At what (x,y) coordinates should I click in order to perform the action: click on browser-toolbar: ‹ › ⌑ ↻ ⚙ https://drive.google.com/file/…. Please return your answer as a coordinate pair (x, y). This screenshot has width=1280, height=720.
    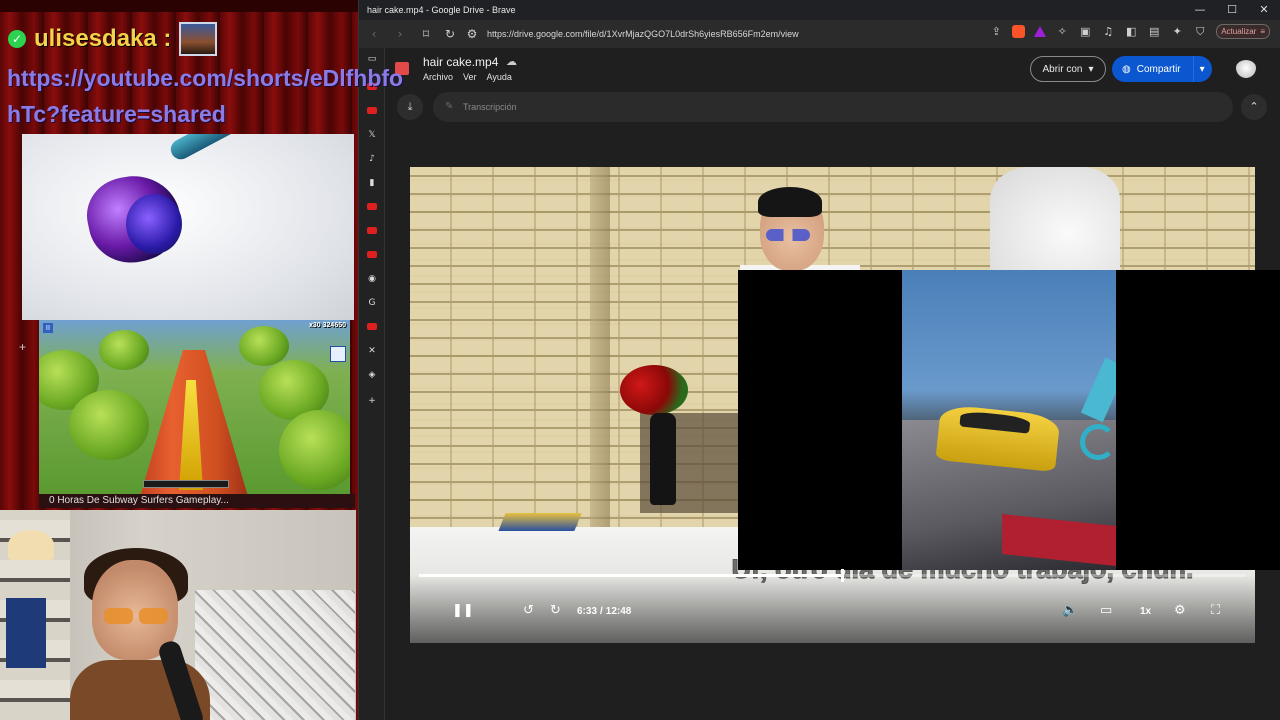
    Looking at the image, I should click on (819, 34).